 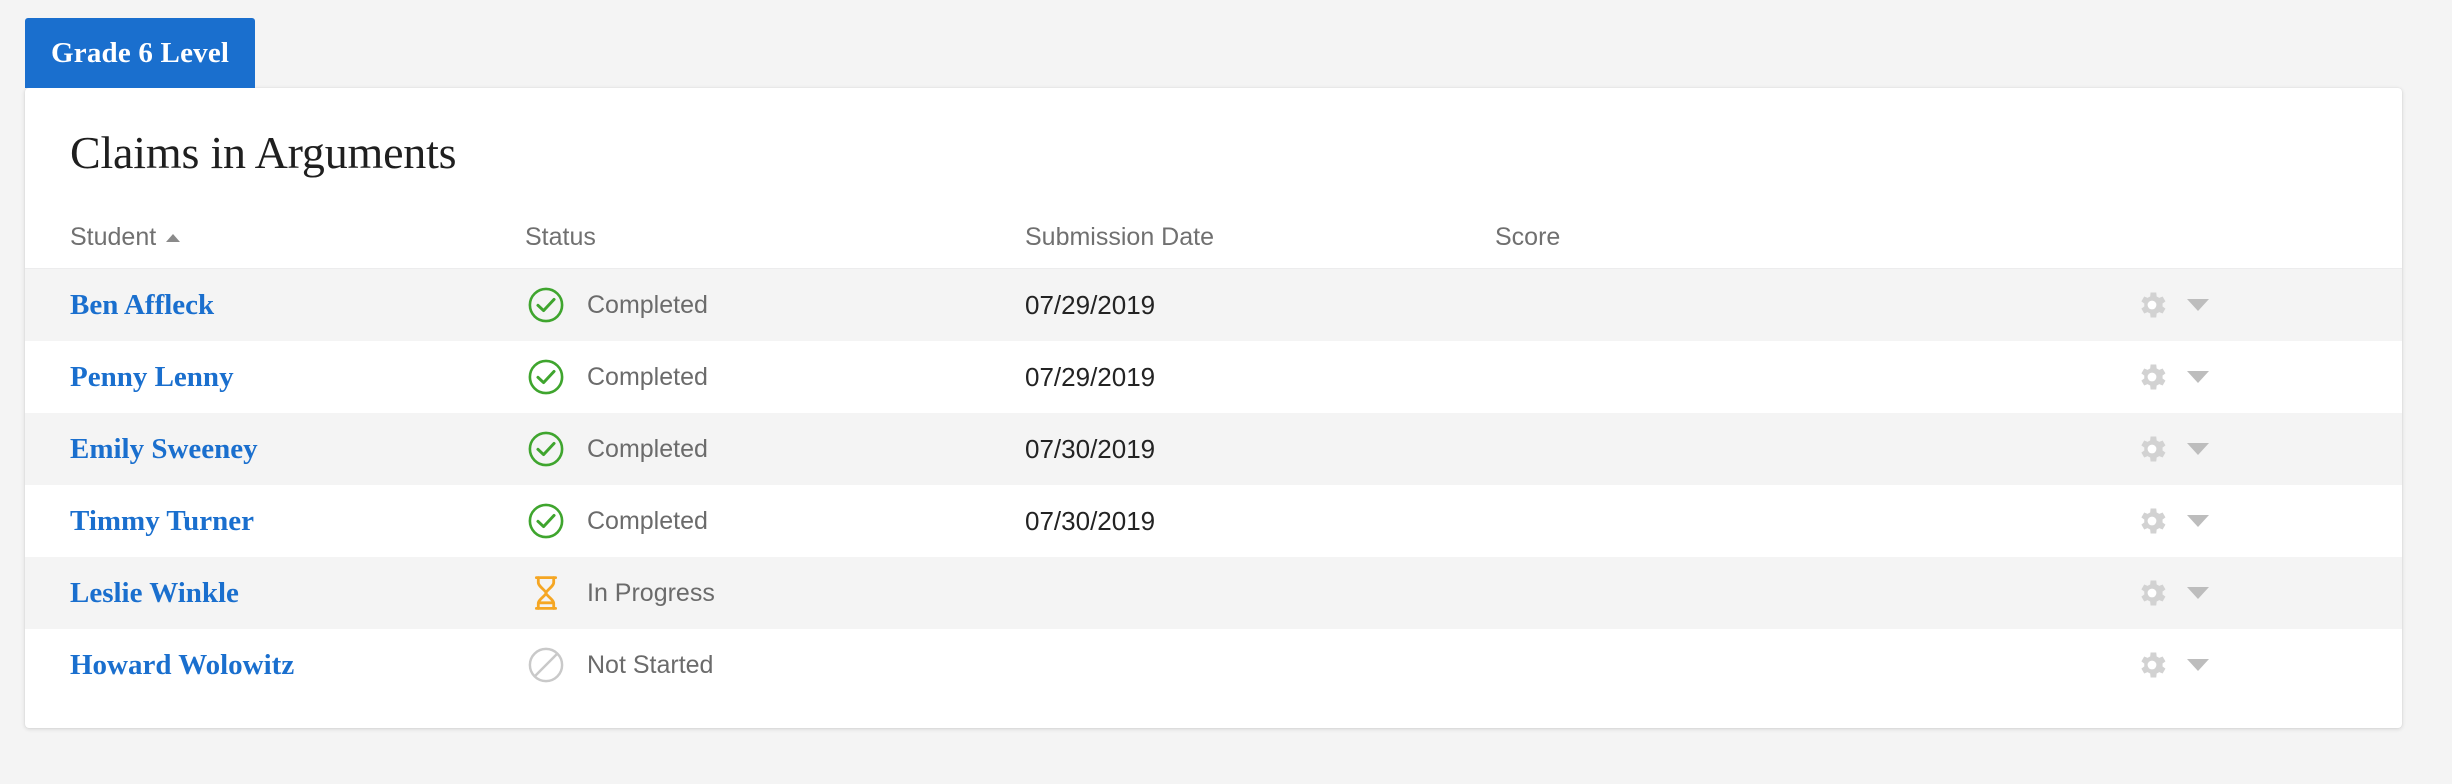 I want to click on column-header-student-cell: Student, so click(x=275, y=237).